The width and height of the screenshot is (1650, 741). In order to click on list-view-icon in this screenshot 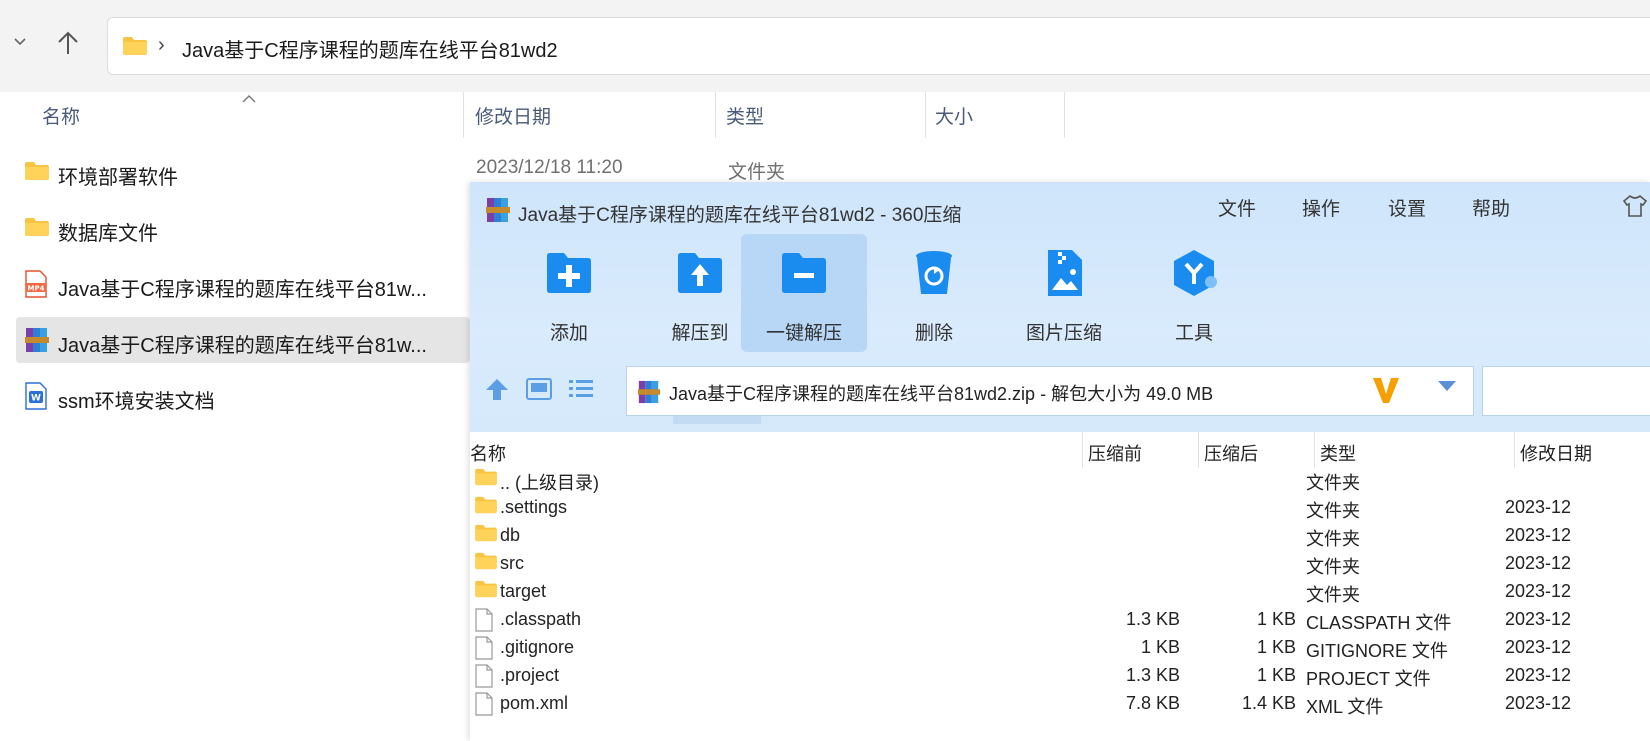, I will do `click(581, 391)`.